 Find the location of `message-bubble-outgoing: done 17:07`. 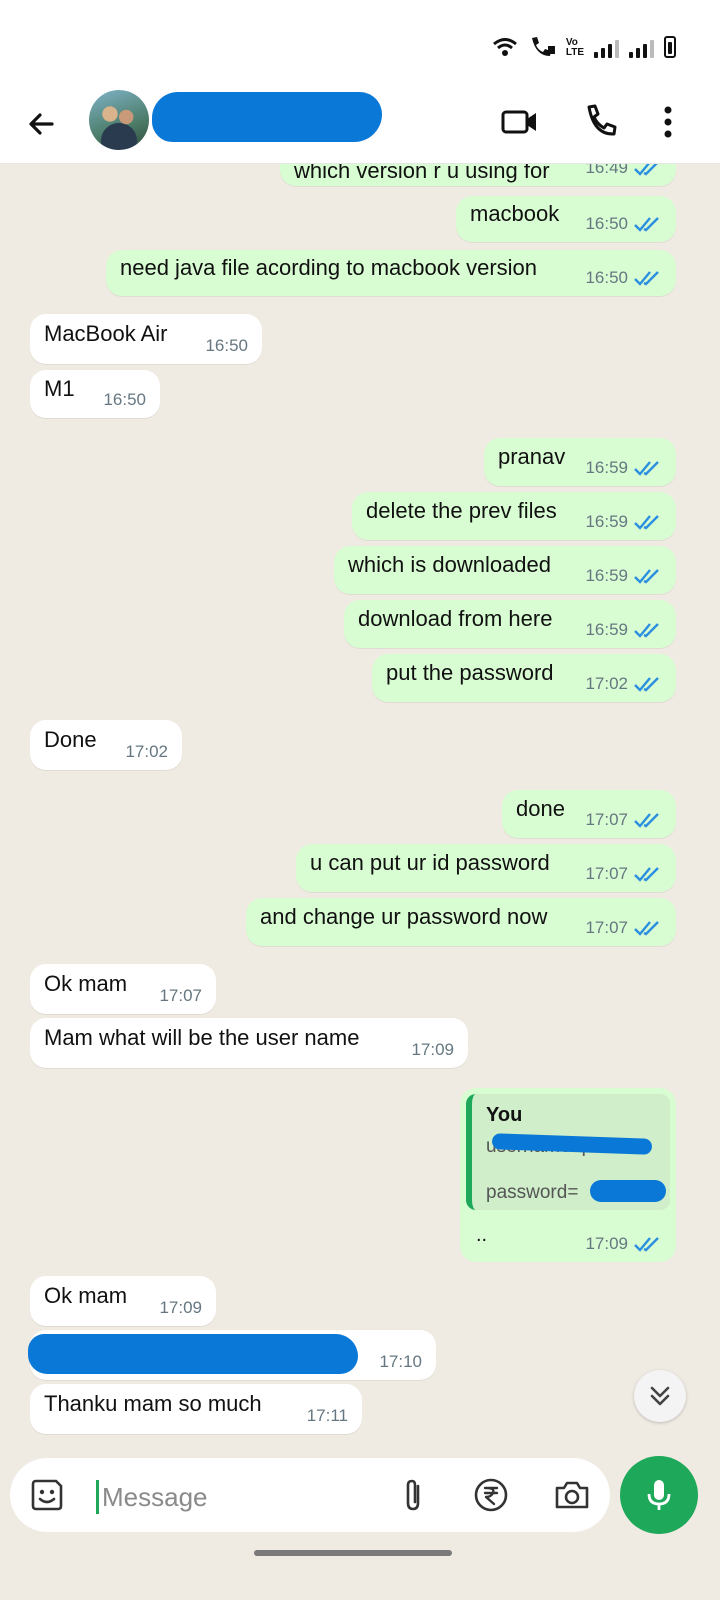

message-bubble-outgoing: done 17:07 is located at coordinates (589, 814).